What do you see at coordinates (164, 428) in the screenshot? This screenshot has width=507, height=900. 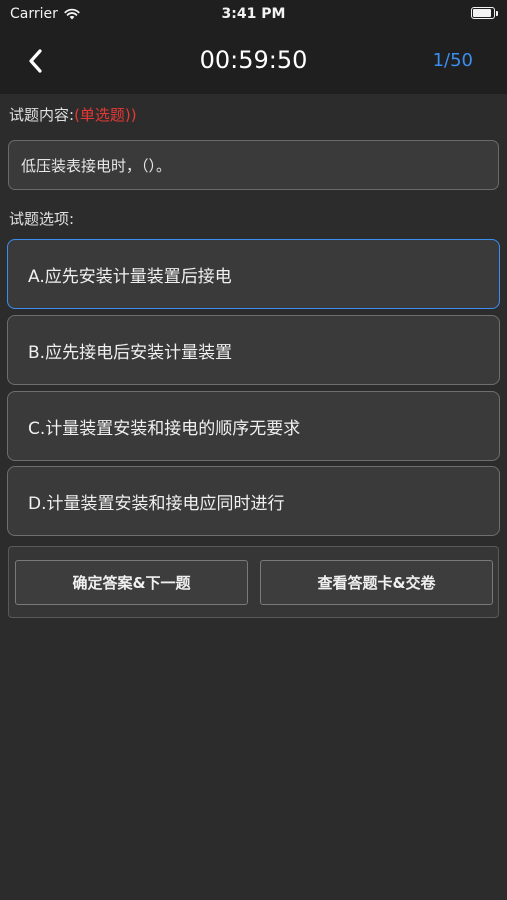 I see `option-c-text: C.计量装置安装和接电的顺序无要求` at bounding box center [164, 428].